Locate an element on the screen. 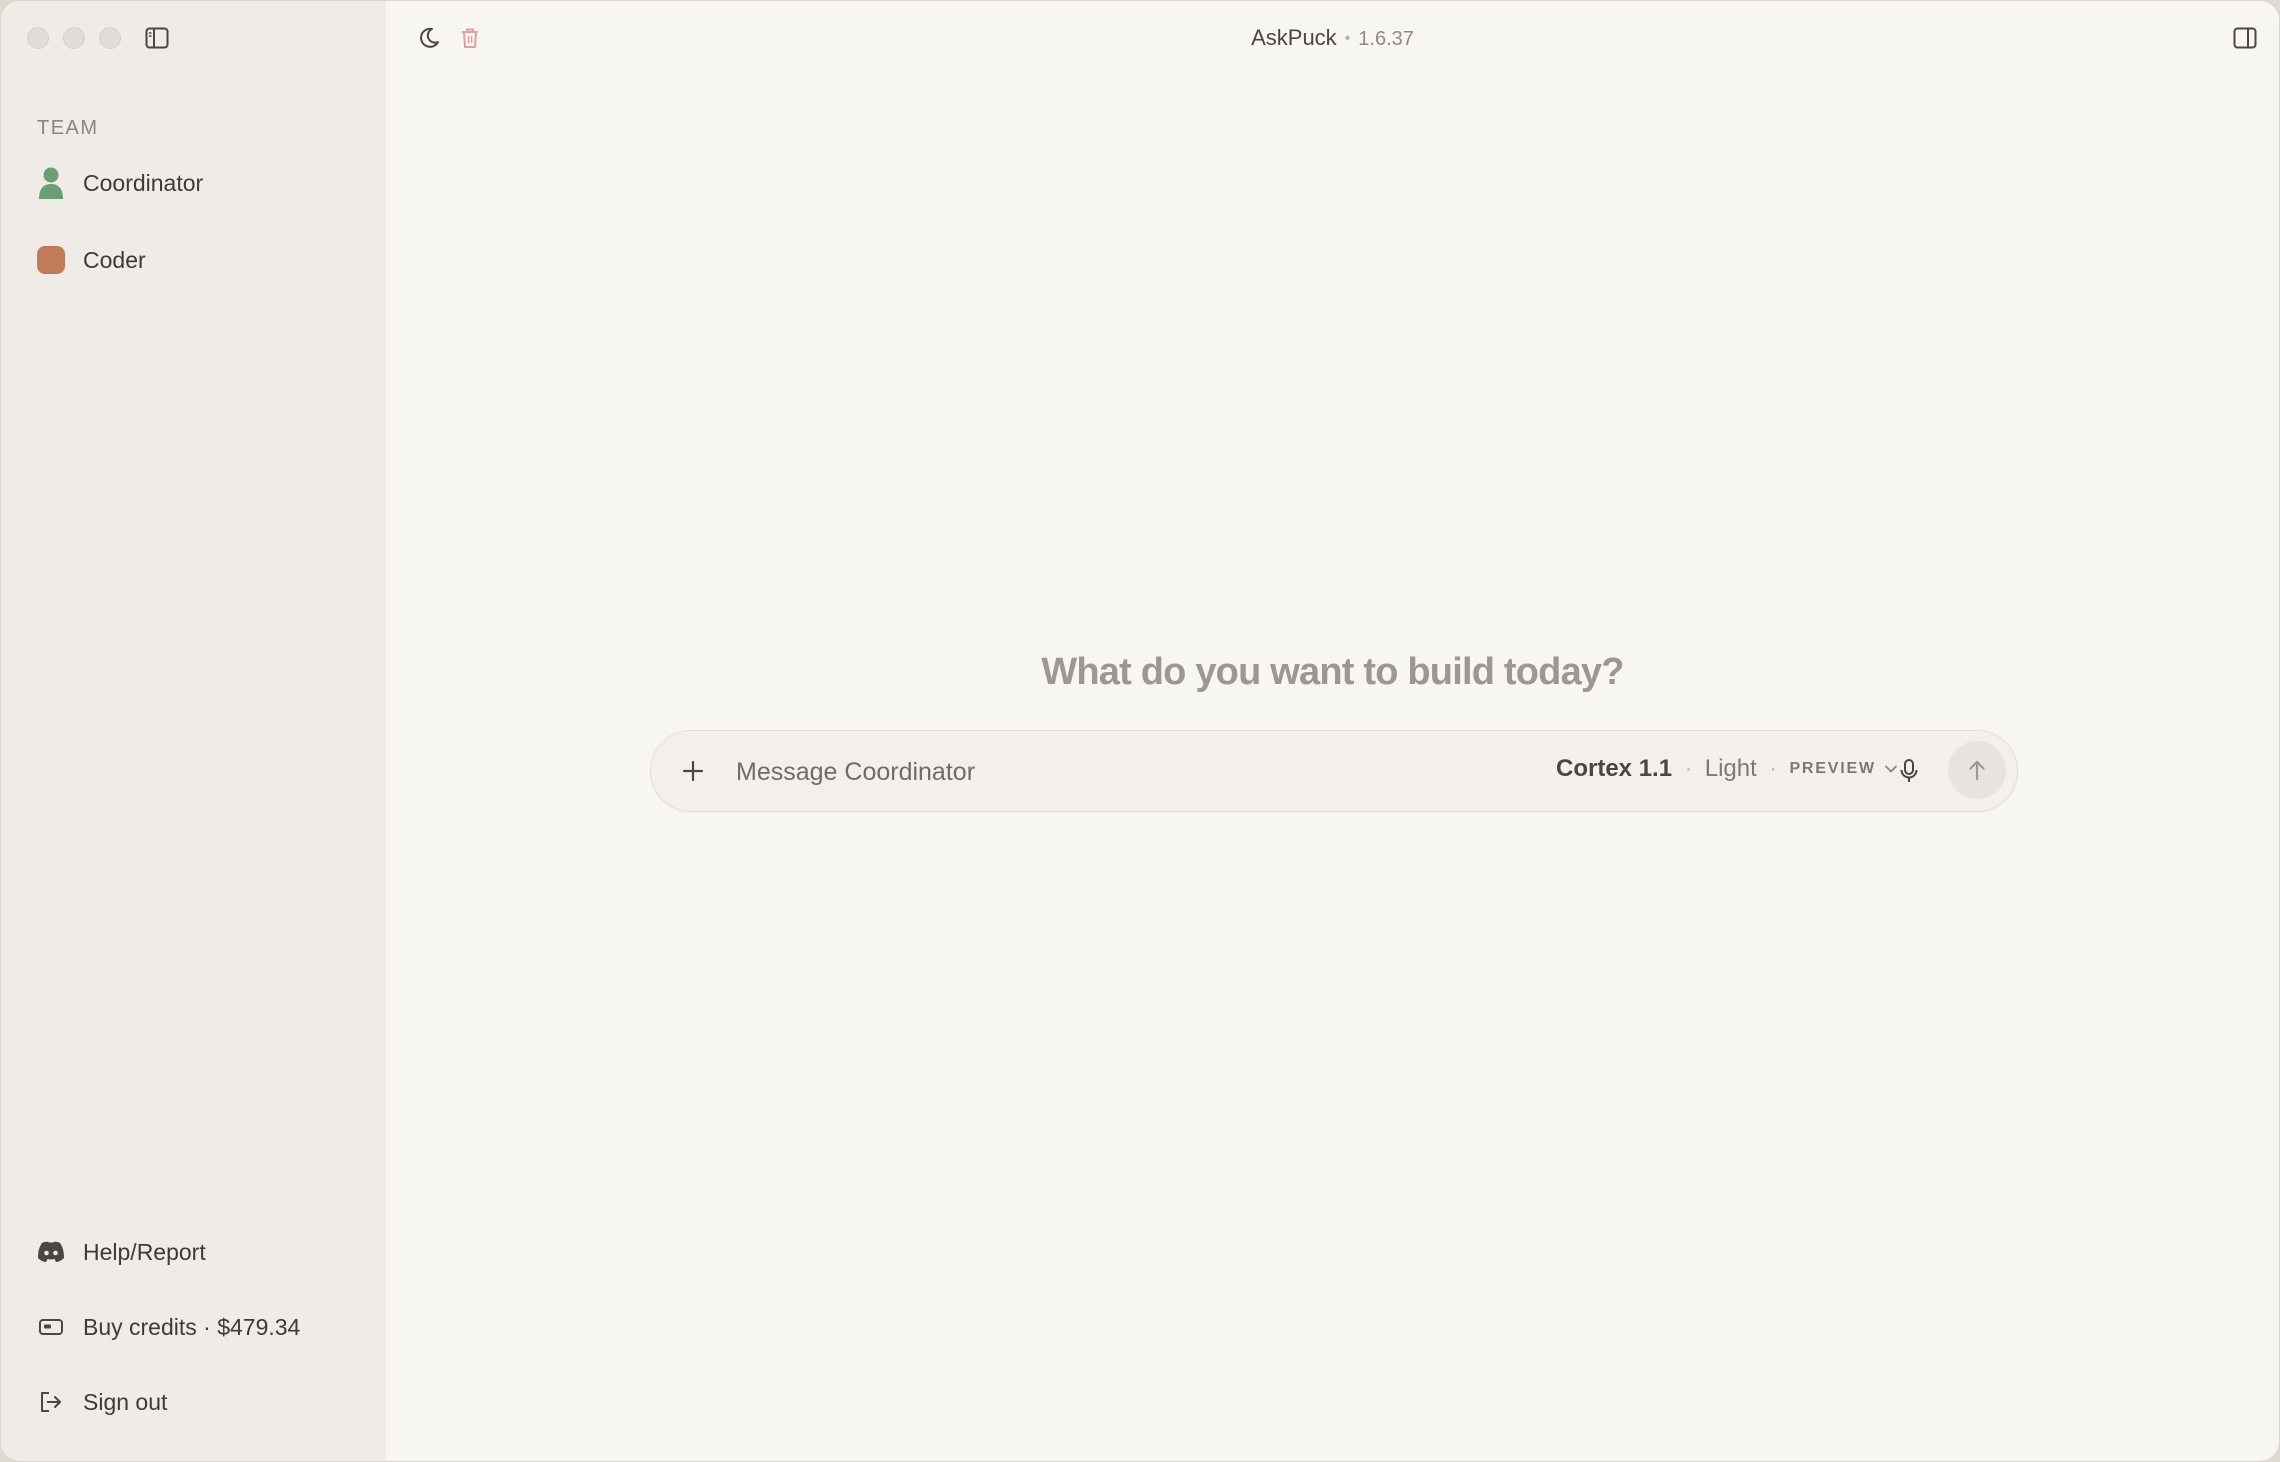  preview-badge: PREVIEW is located at coordinates (1832, 768).